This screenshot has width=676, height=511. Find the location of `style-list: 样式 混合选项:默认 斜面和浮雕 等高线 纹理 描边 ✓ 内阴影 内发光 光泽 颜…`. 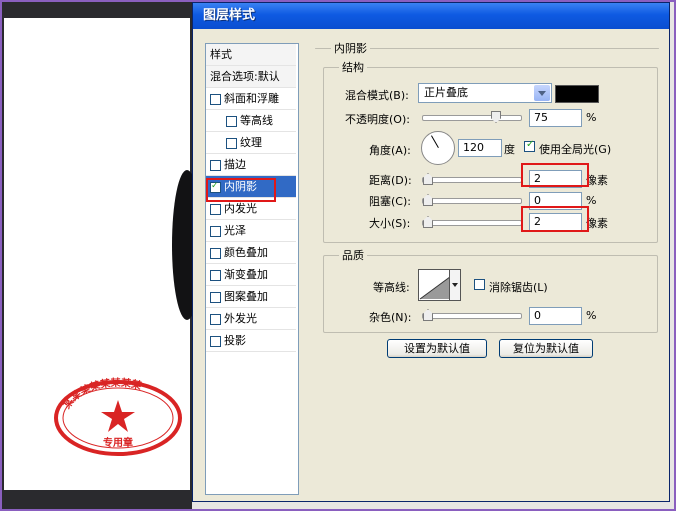

style-list: 样式 混合选项:默认 斜面和浮雕 等高线 纹理 描边 ✓ 内阴影 内发光 光泽 颜… is located at coordinates (252, 269).